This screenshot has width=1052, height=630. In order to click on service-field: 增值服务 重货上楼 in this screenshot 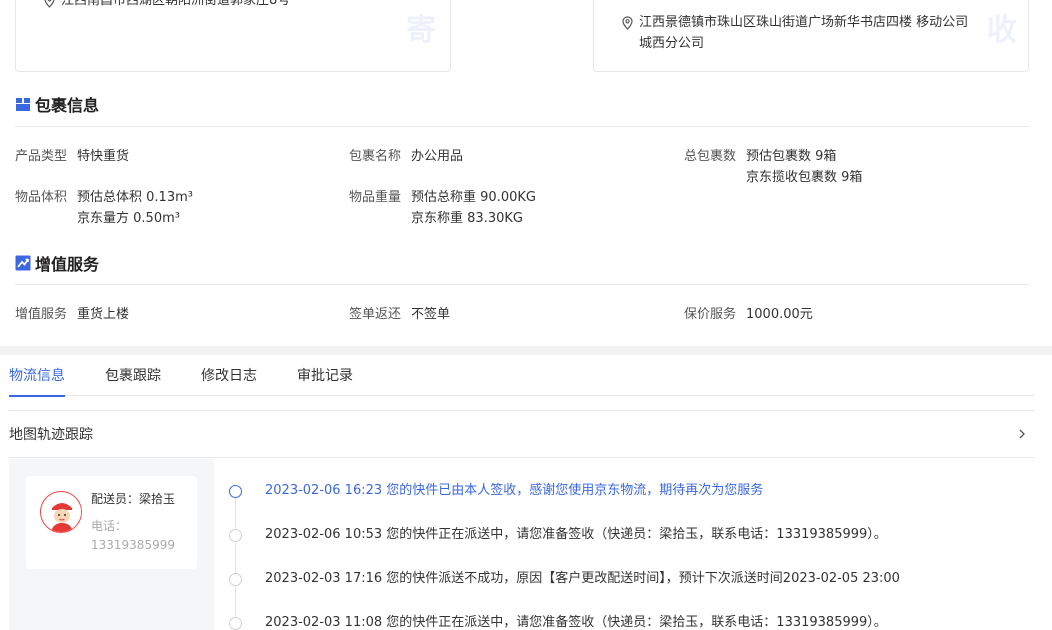, I will do `click(72, 314)`.